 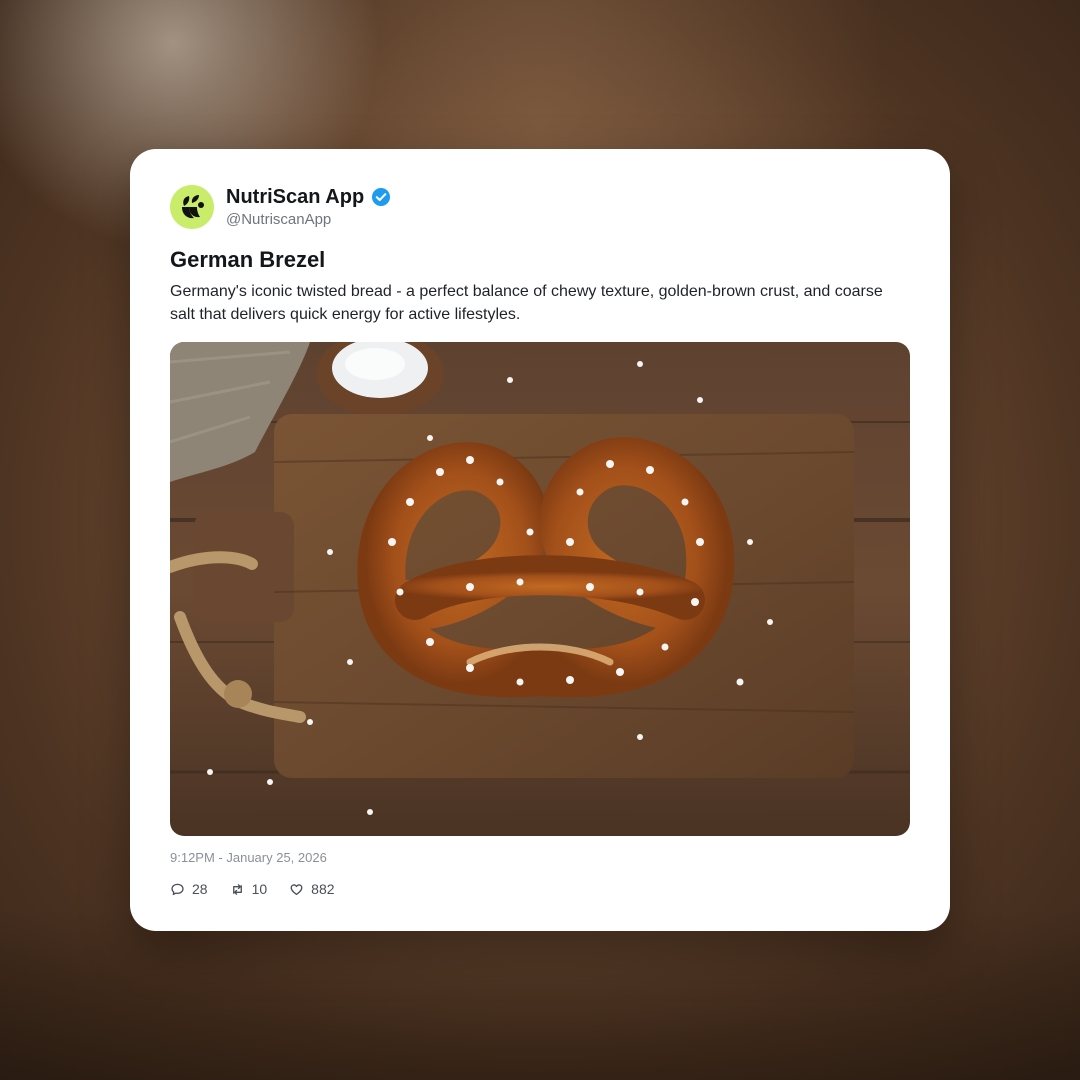 I want to click on like-count: 882, so click(x=323, y=889).